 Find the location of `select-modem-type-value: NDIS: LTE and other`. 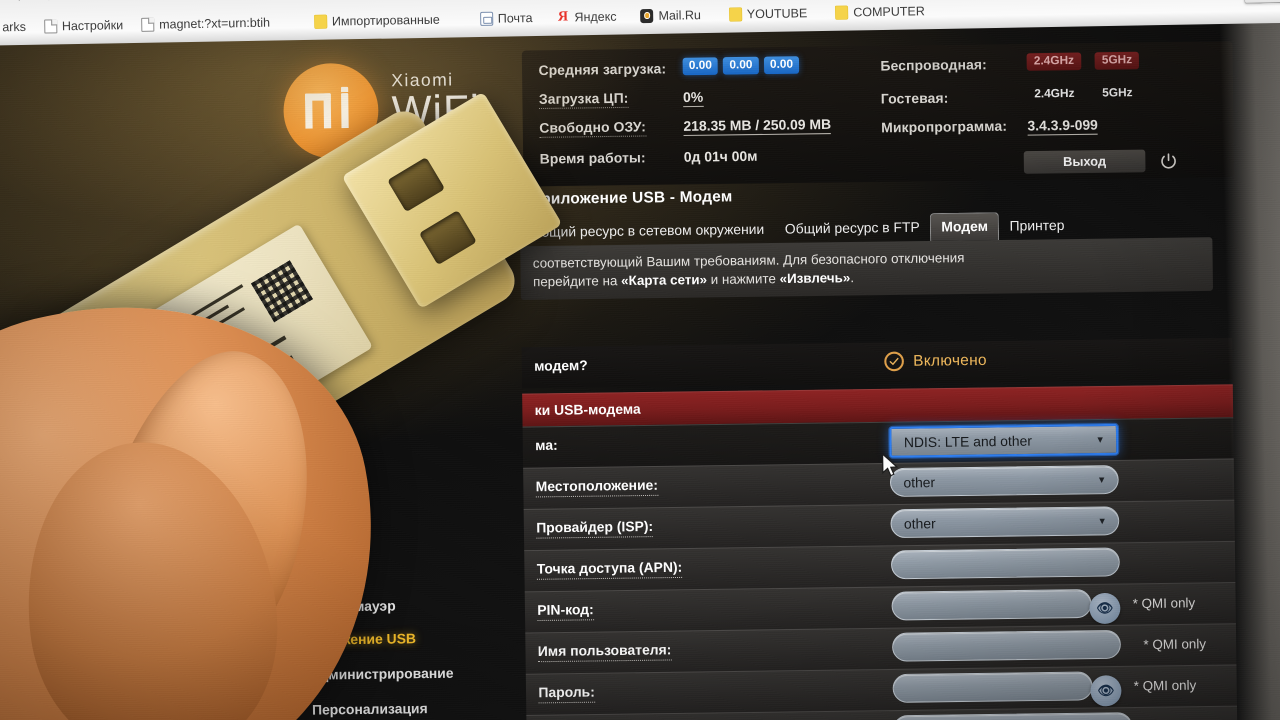

select-modem-type-value: NDIS: LTE and other is located at coordinates (968, 441).